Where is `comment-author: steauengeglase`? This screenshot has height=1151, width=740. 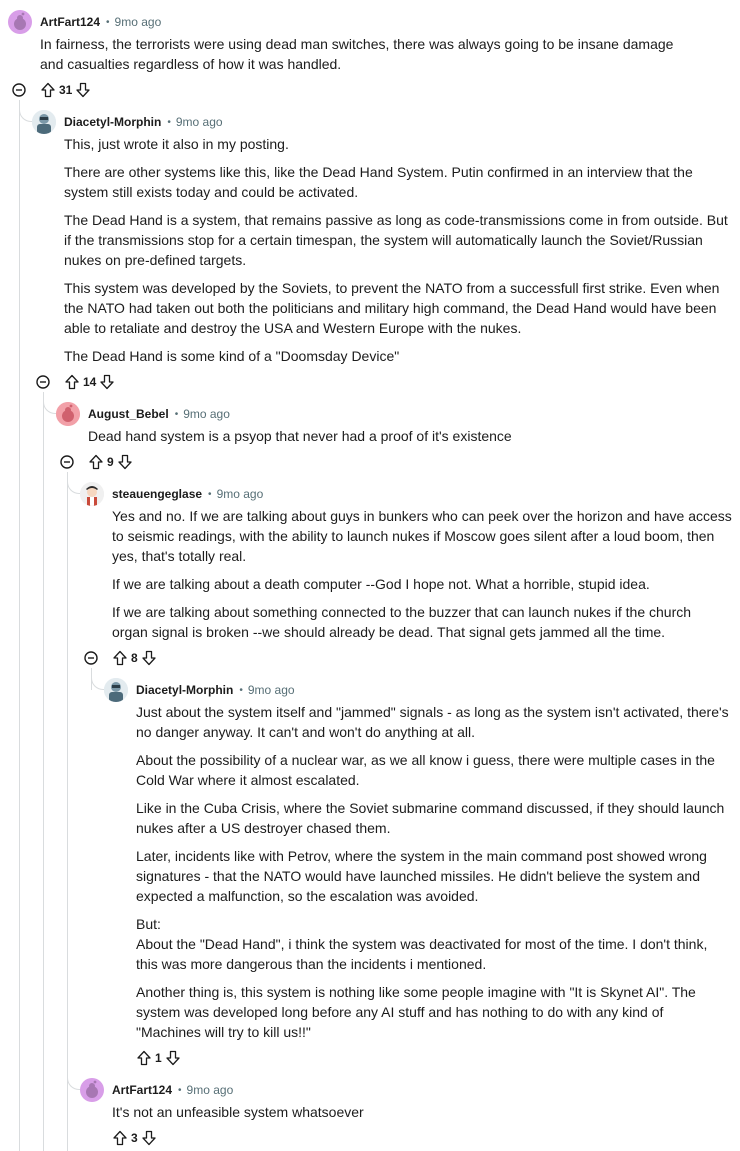 comment-author: steauengeglase is located at coordinates (157, 494).